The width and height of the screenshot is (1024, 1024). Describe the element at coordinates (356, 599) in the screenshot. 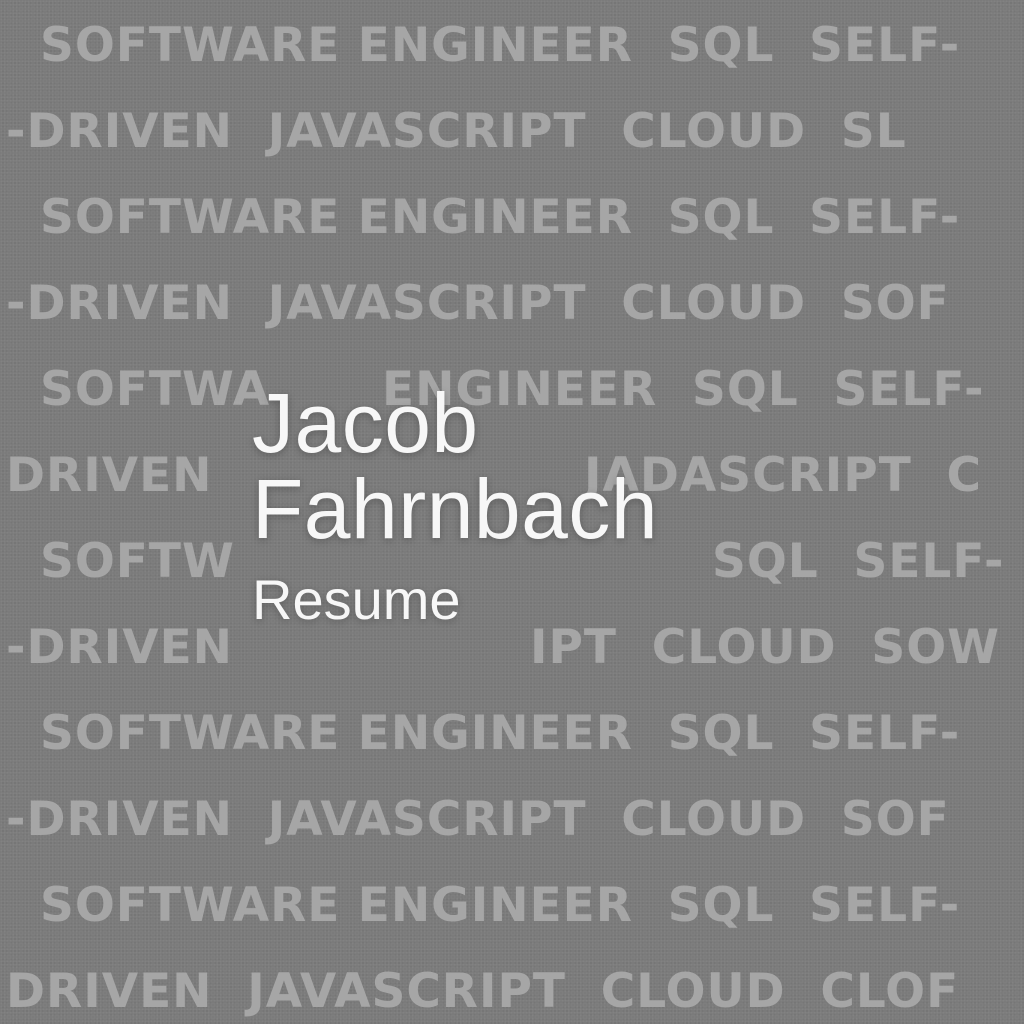

I see `resume-subtitle: Resume` at that location.